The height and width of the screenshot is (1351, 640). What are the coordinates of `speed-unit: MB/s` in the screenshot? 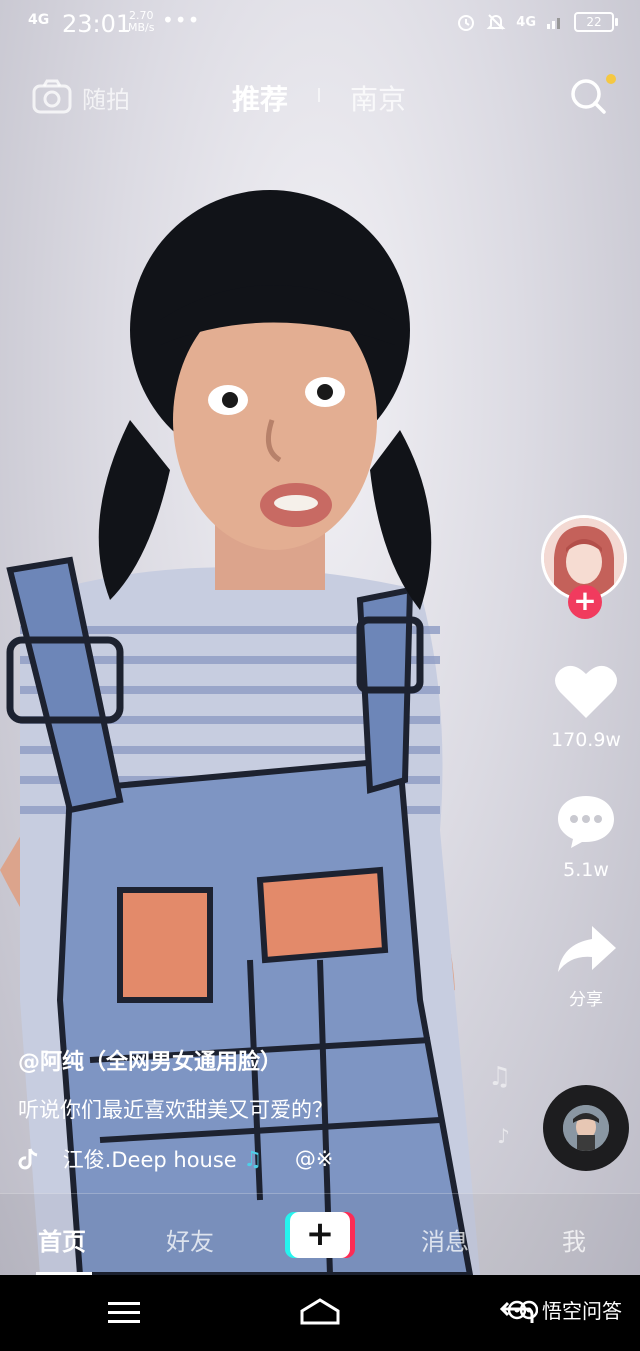 It's located at (141, 27).